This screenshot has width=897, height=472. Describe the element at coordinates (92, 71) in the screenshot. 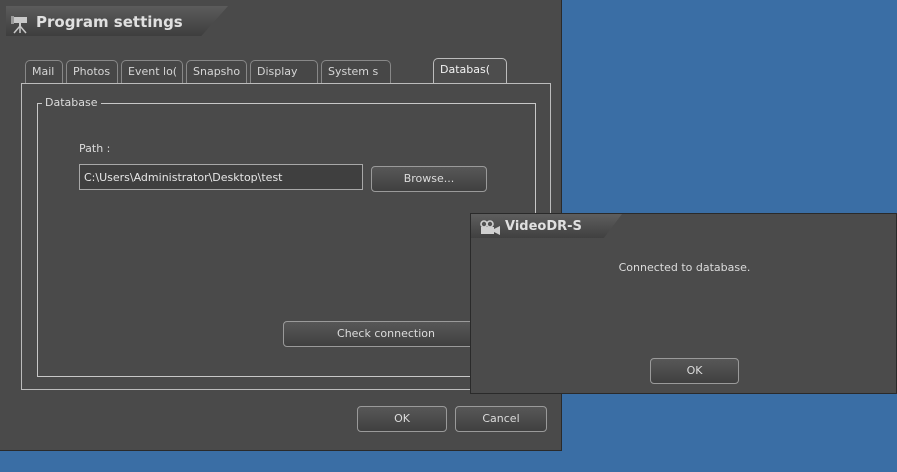

I see `tab-photos: Photos` at that location.